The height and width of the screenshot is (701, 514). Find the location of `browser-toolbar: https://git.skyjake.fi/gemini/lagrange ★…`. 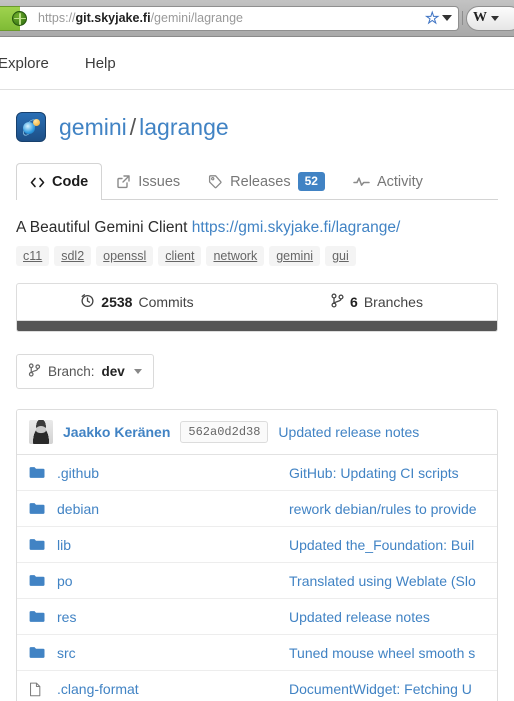

browser-toolbar: https://git.skyjake.fi/gemini/lagrange ★… is located at coordinates (257, 18).